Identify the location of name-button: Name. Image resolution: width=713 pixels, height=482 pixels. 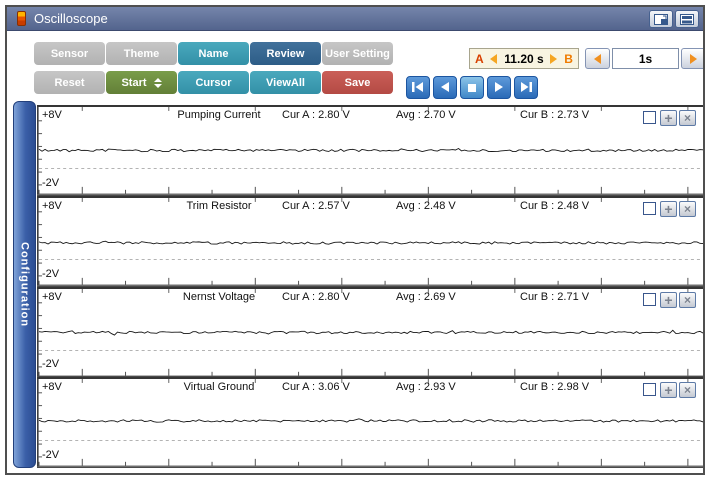
(213, 53).